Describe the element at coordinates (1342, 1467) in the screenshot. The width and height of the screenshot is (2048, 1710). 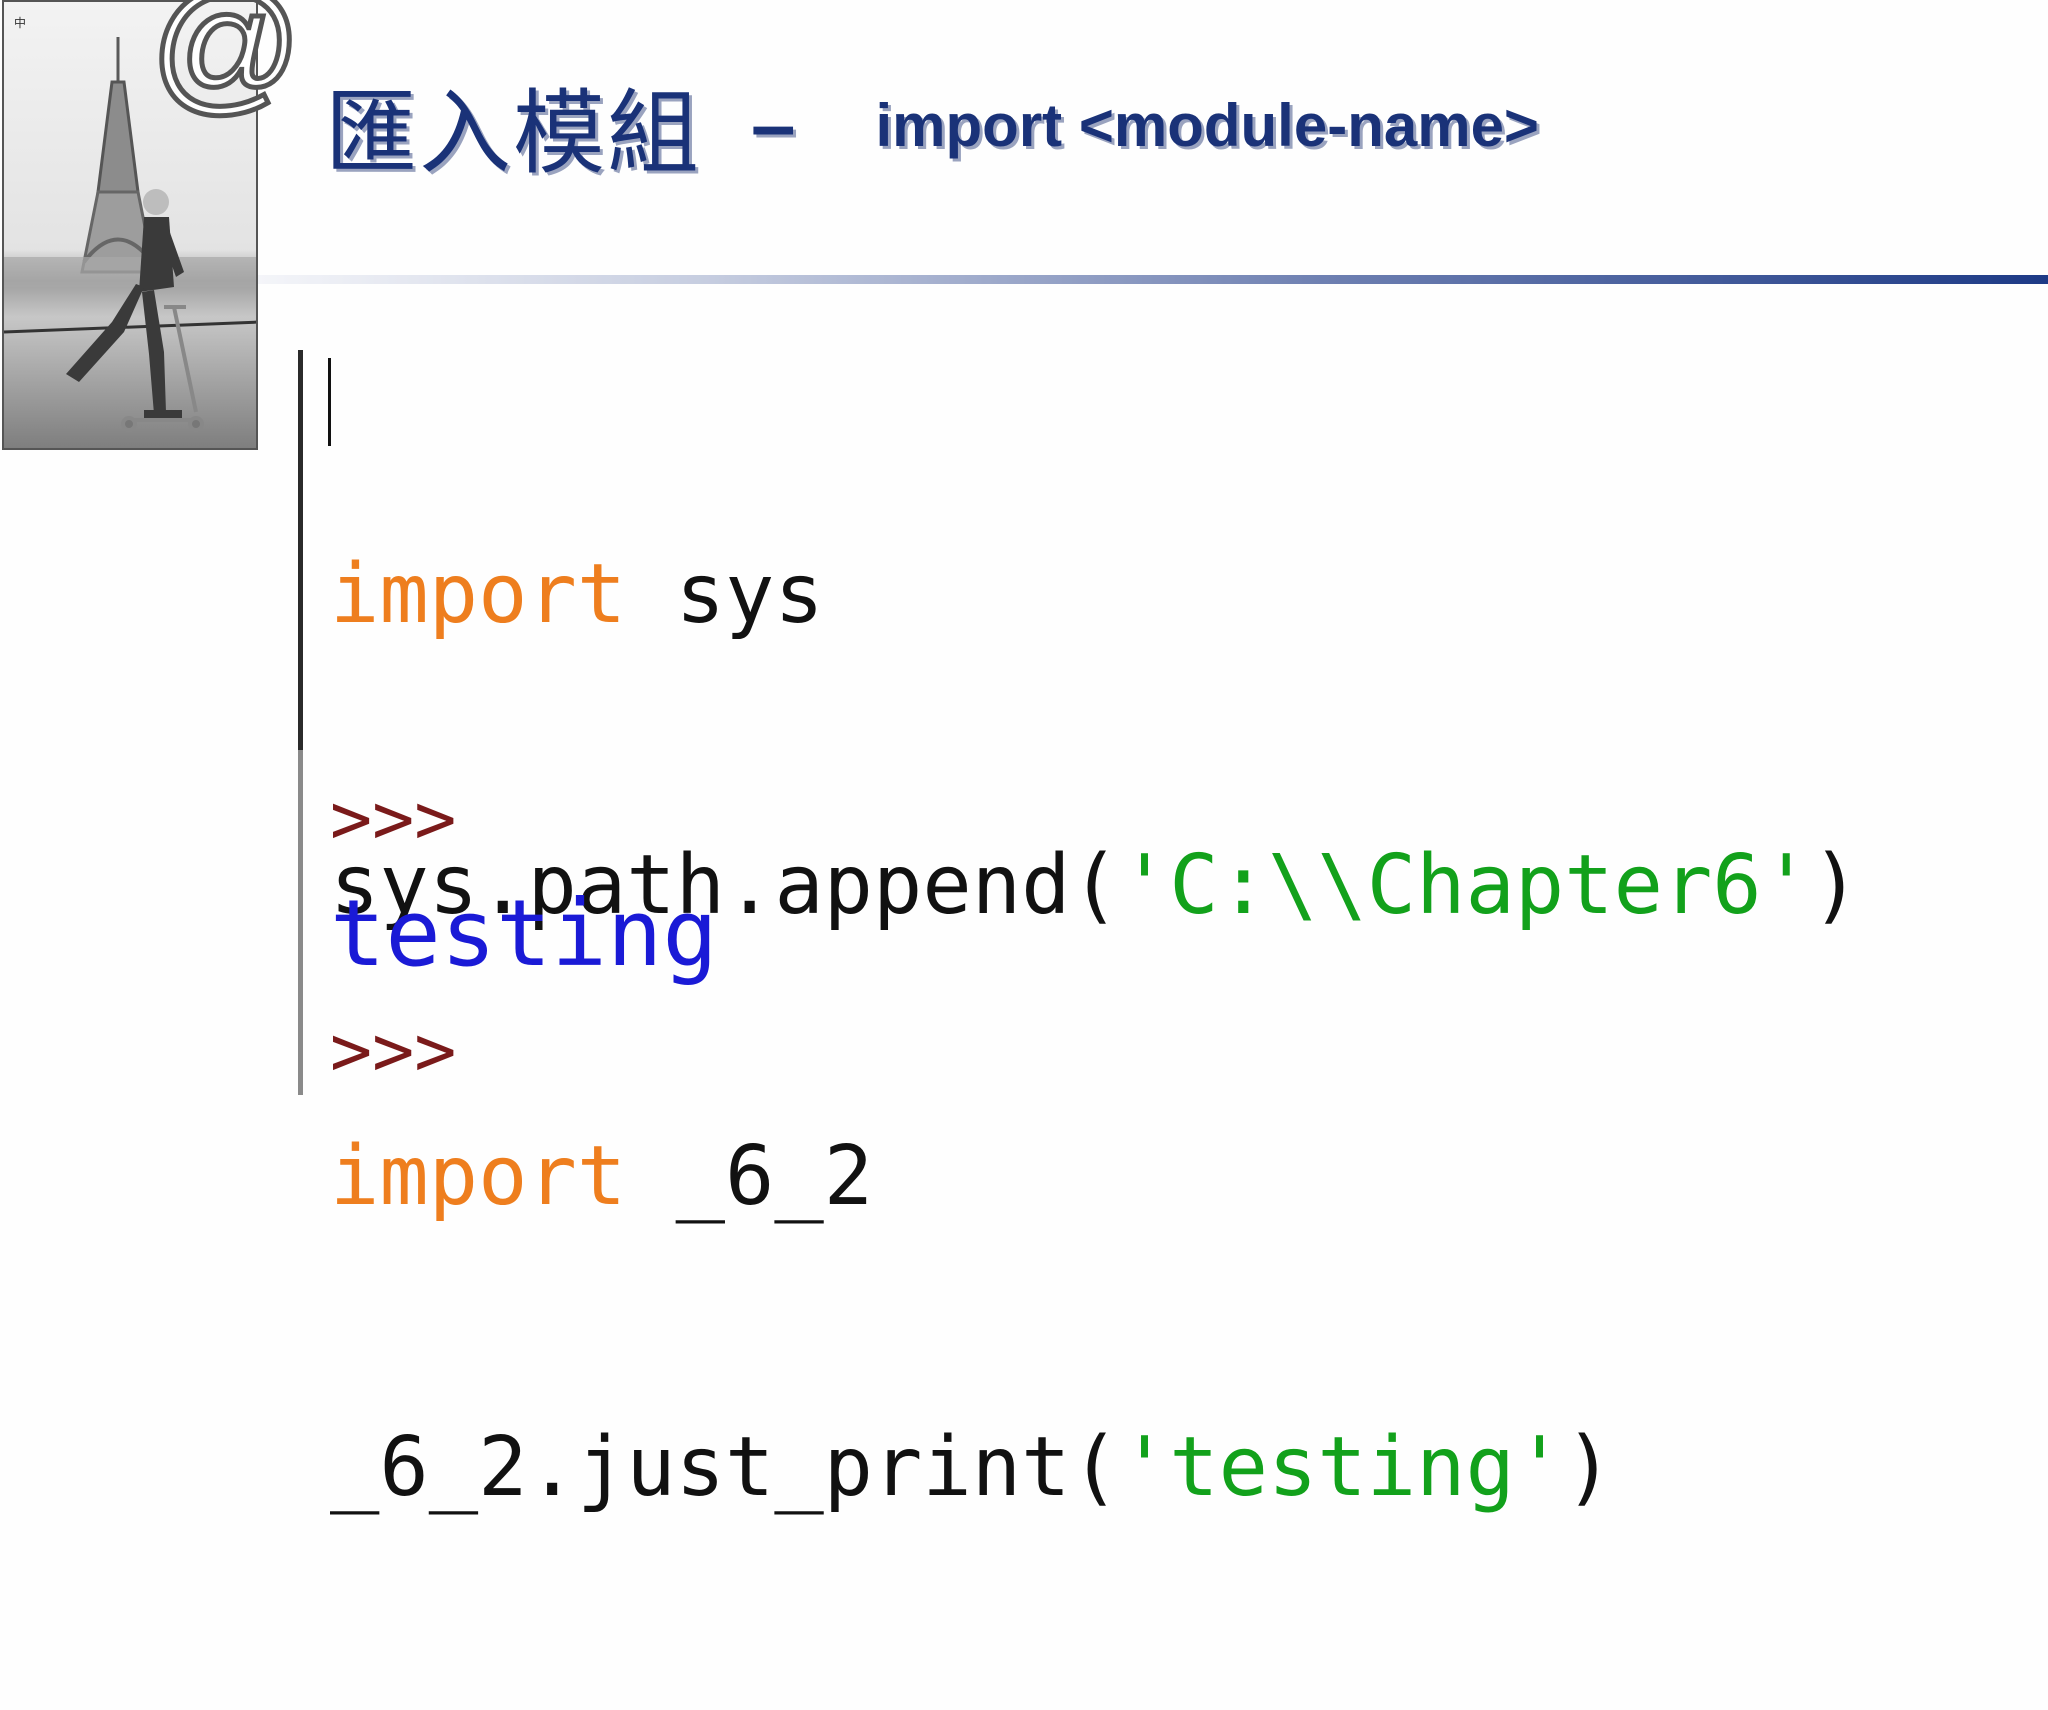
I see `string-literal: 'testing'` at that location.